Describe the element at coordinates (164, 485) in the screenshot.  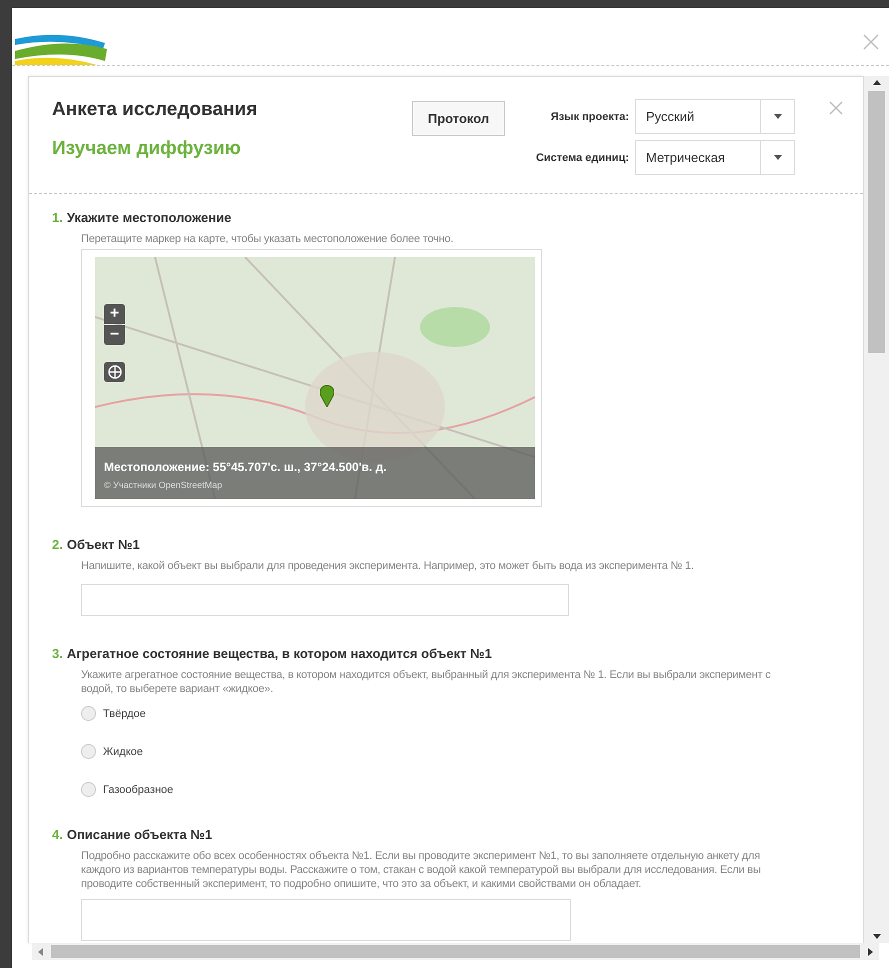
I see `map-attribution: © Участники OpenStreetMap` at that location.